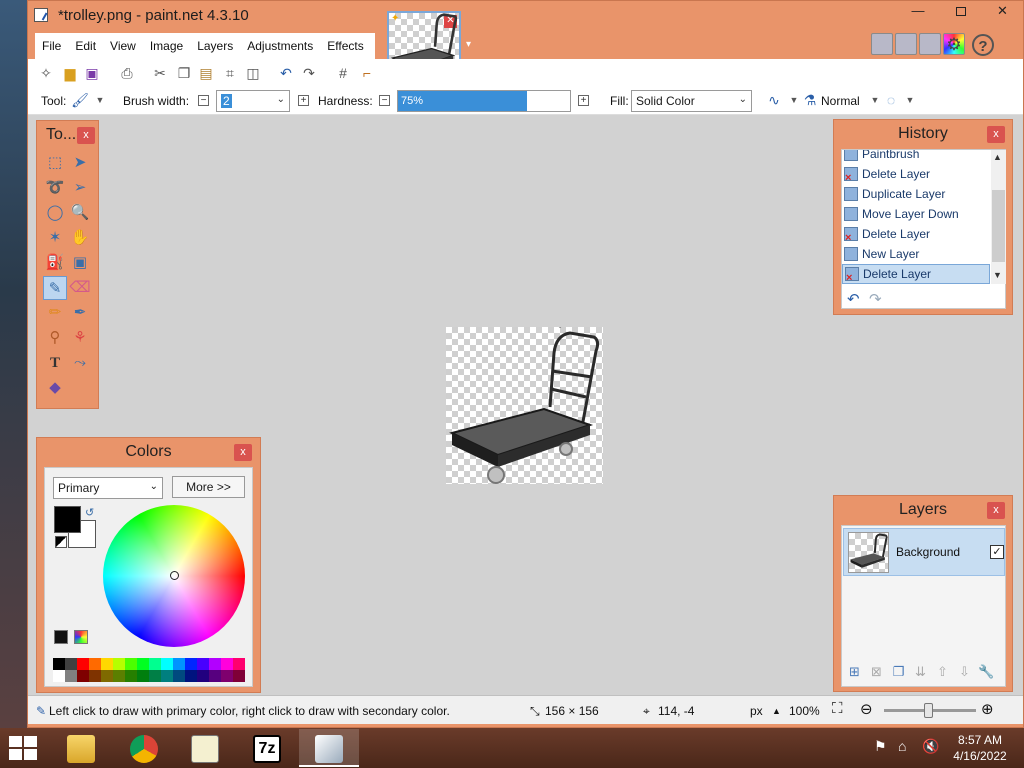  Describe the element at coordinates (916, 157) in the screenshot. I see `history-item: Paintbrush` at that location.